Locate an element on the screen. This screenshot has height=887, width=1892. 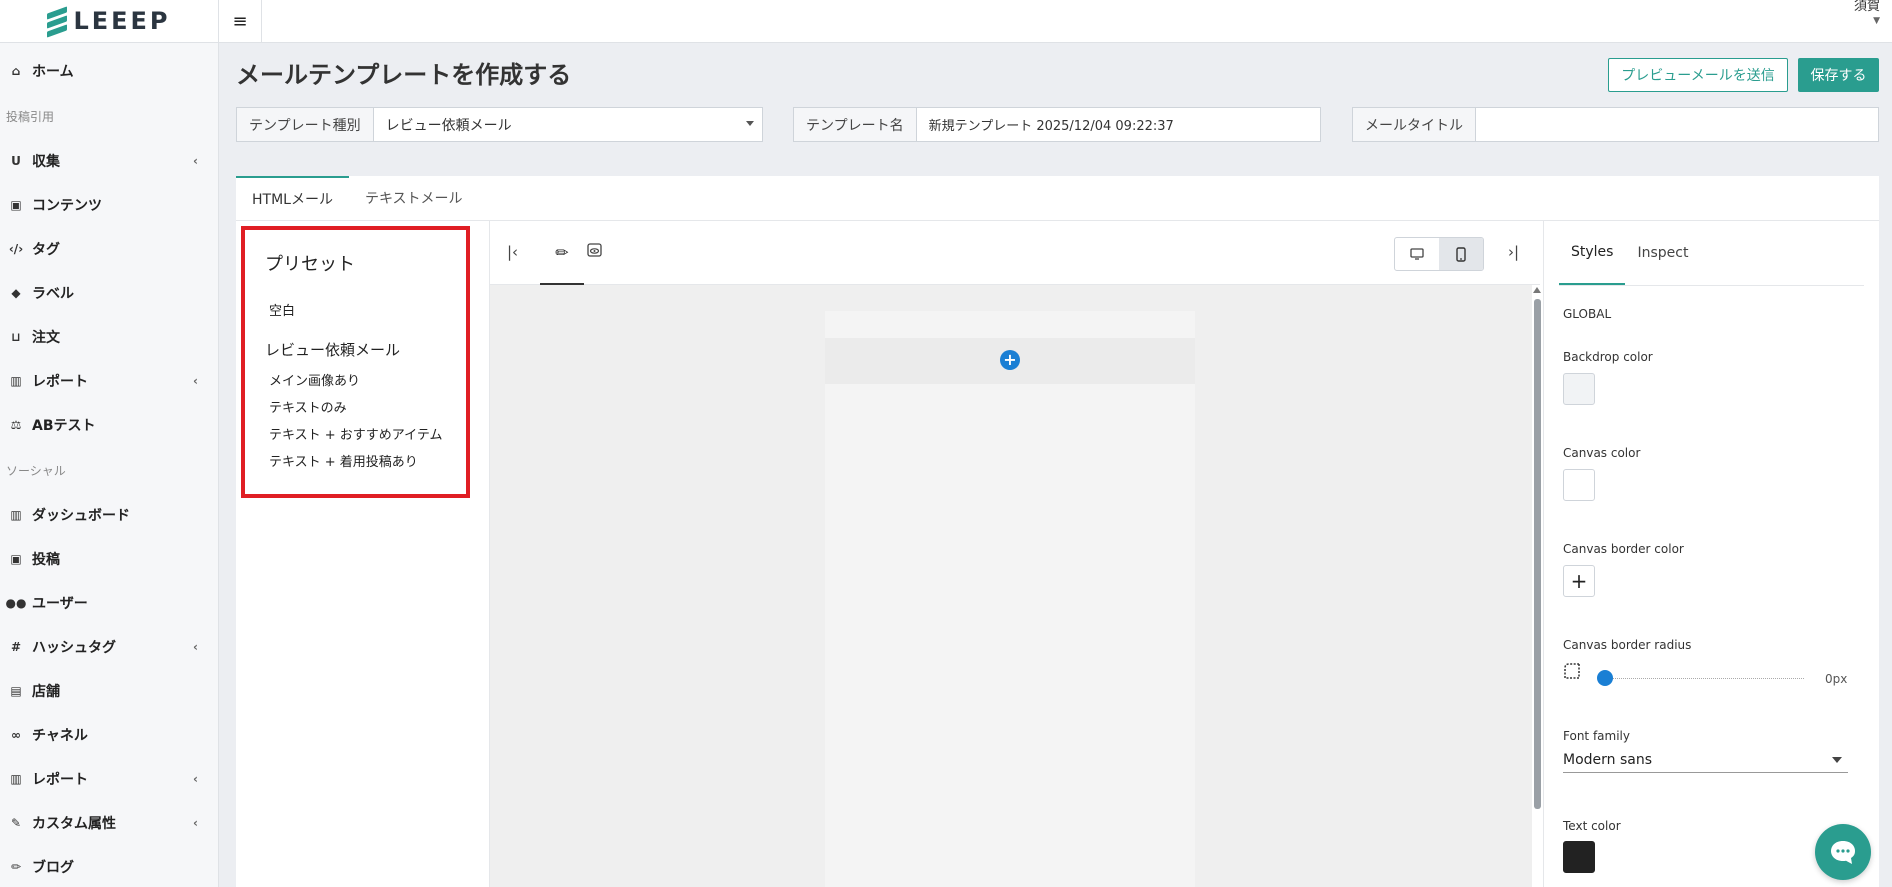
text-color-label: Text color is located at coordinates (1592, 826).